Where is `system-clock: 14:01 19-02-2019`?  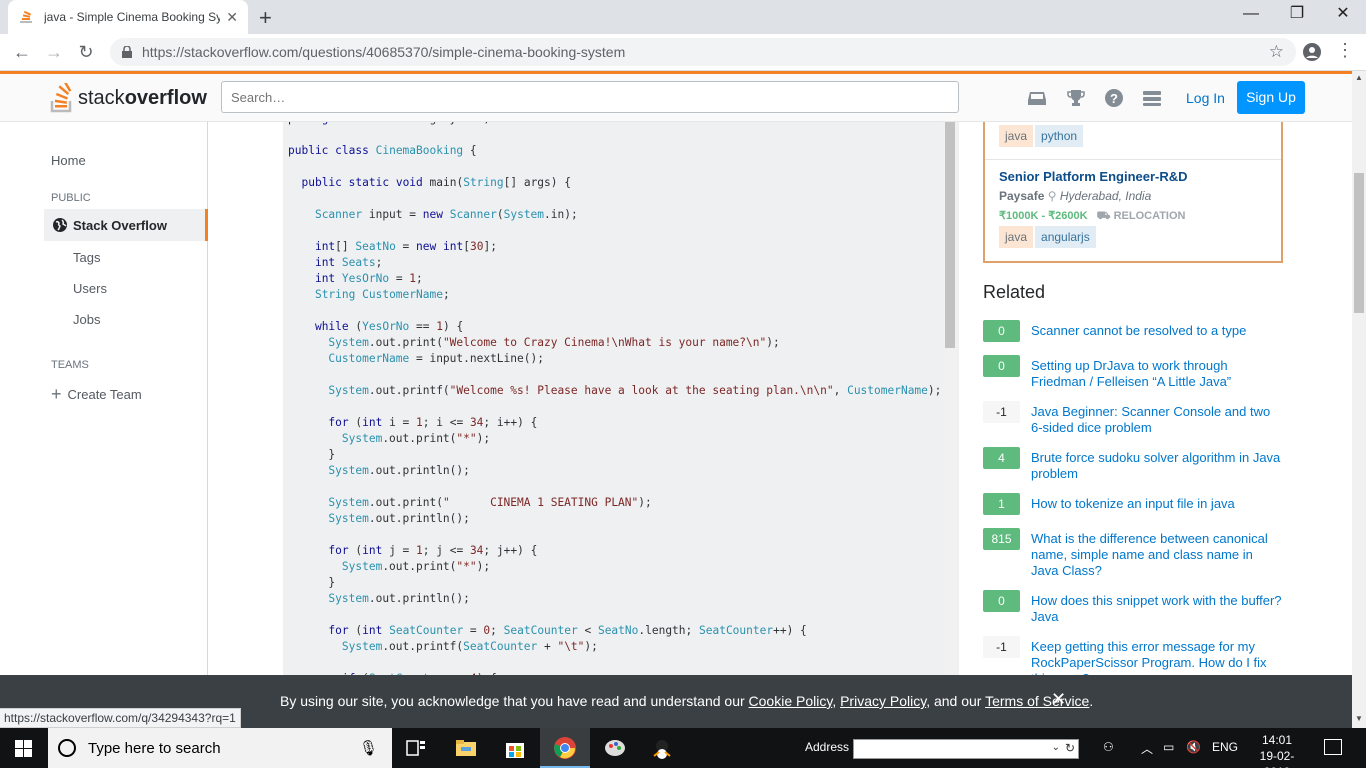 system-clock: 14:01 19-02-2019 is located at coordinates (1277, 756).